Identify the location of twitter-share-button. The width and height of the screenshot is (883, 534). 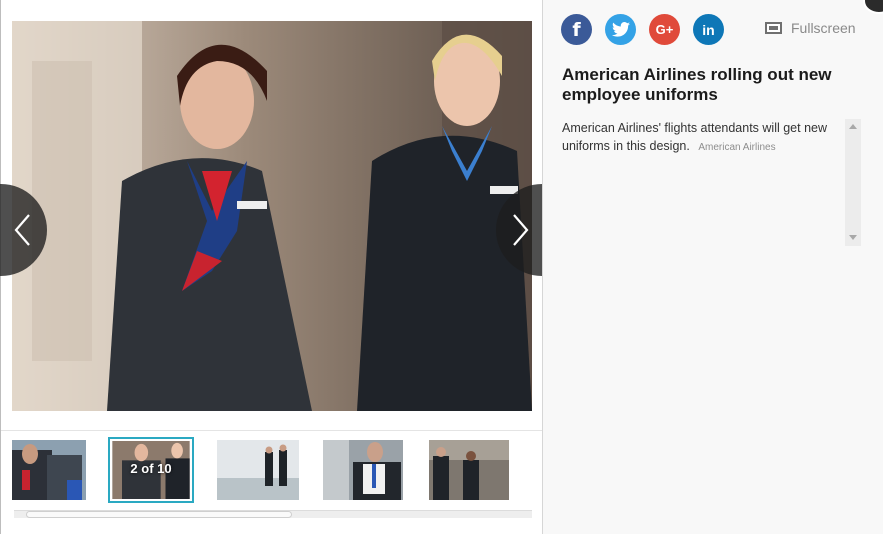
(620, 29).